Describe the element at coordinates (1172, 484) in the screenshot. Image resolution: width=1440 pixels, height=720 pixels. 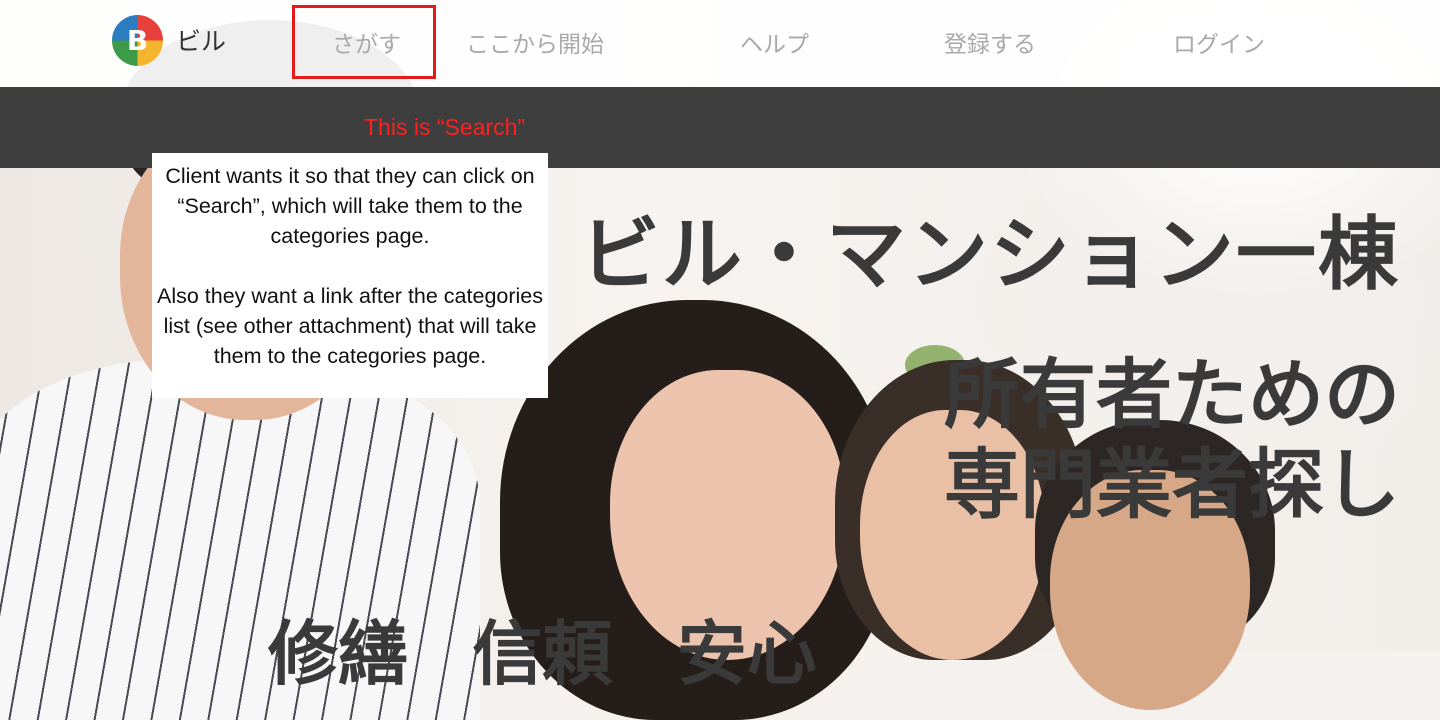
I see `hero-subtitle-line-2: 専門業者探し` at that location.